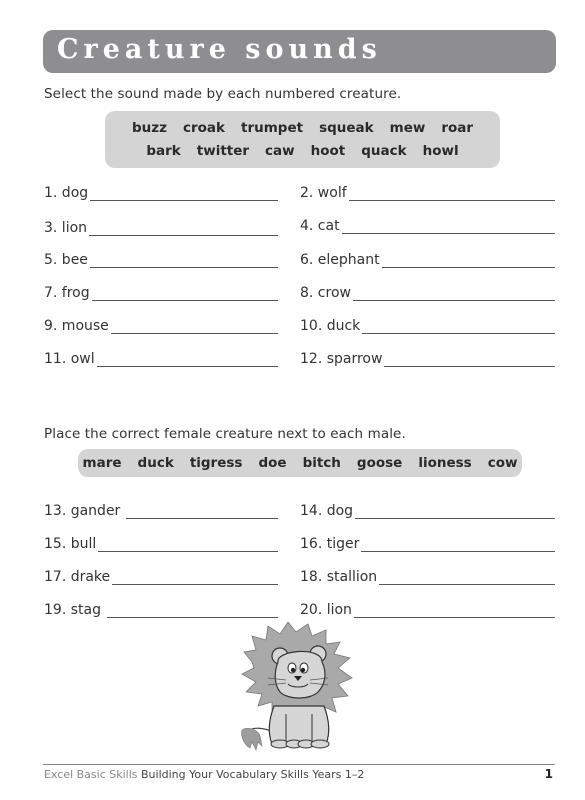  What do you see at coordinates (91, 774) in the screenshot?
I see `footer-series: Excel Basic Skills` at bounding box center [91, 774].